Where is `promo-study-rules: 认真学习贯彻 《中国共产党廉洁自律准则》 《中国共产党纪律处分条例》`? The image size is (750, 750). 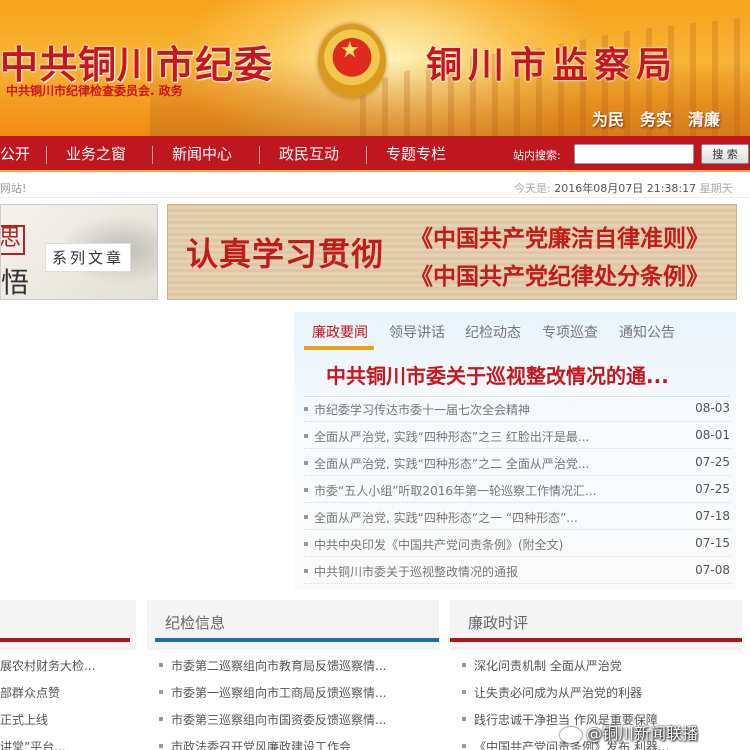
promo-study-rules: 认真学习贯彻 《中国共产党廉洁自律准则》 《中国共产党纪律处分条例》 is located at coordinates (452, 252).